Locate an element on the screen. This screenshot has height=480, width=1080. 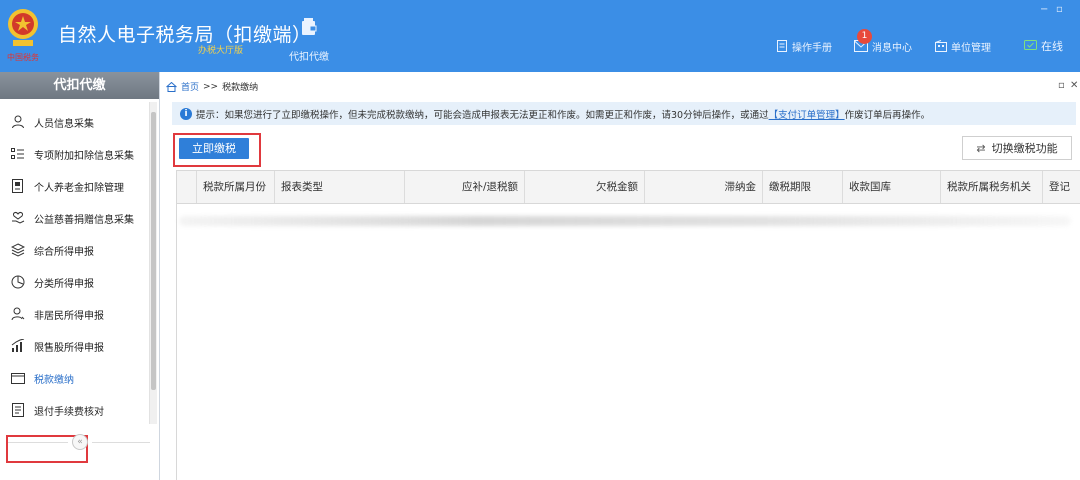
sidebar-item-label: 人员信息采集 is located at coordinates (64, 124).